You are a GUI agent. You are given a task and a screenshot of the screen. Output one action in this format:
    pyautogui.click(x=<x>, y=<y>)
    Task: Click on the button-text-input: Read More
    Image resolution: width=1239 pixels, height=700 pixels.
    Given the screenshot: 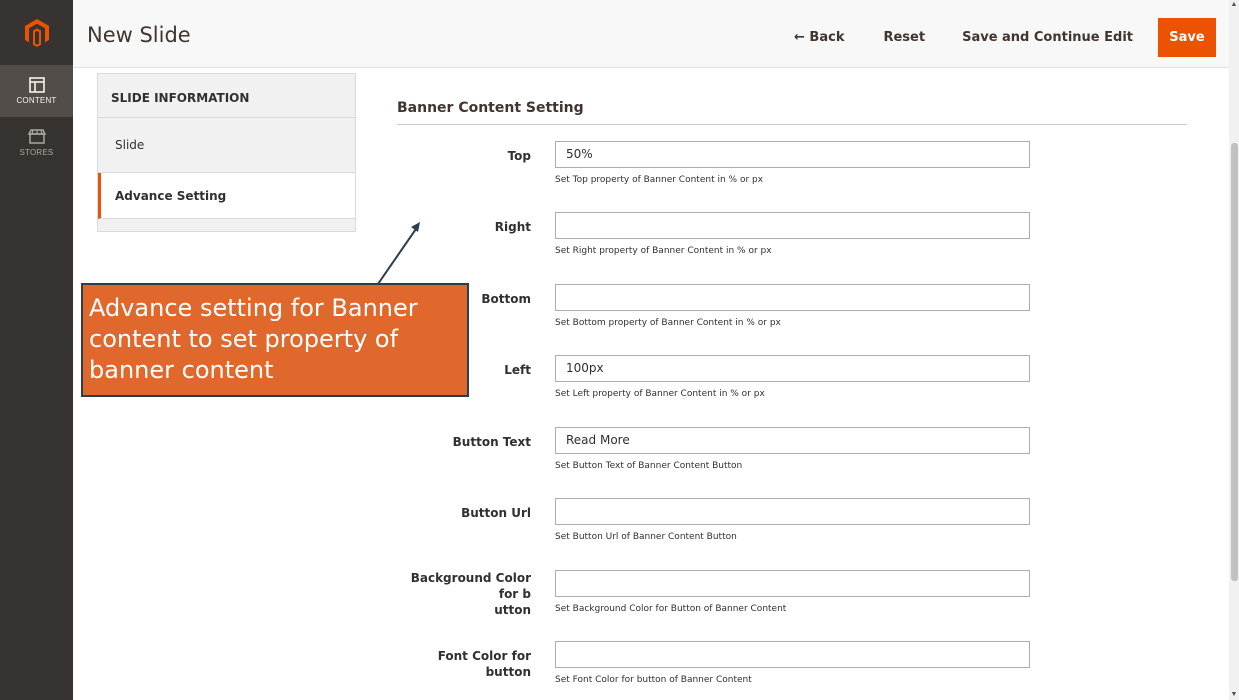 What is the action you would take?
    pyautogui.click(x=792, y=440)
    